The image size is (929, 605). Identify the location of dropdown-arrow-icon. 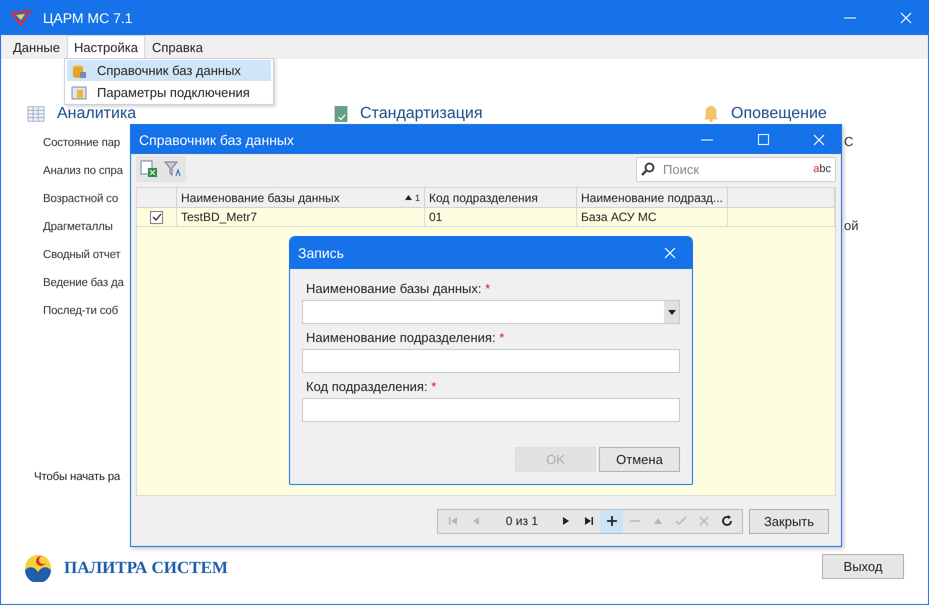
(672, 312).